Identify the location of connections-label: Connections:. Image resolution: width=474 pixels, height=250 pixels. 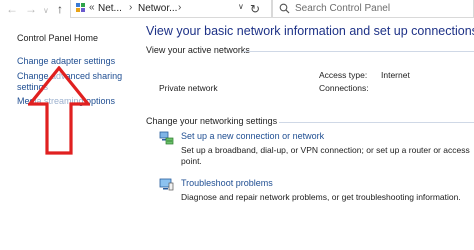
(344, 88).